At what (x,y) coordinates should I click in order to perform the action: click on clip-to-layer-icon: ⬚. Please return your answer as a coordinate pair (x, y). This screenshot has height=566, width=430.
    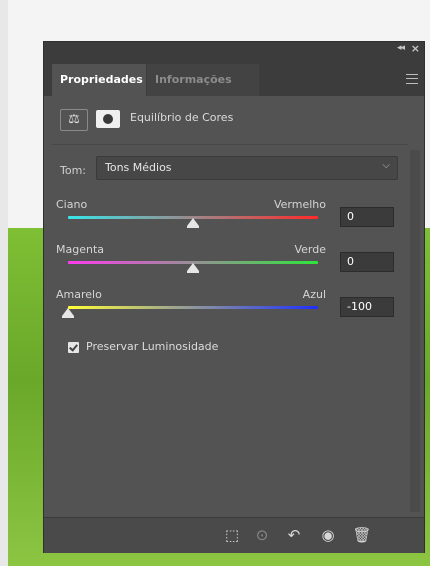
    Looking at the image, I should click on (232, 535).